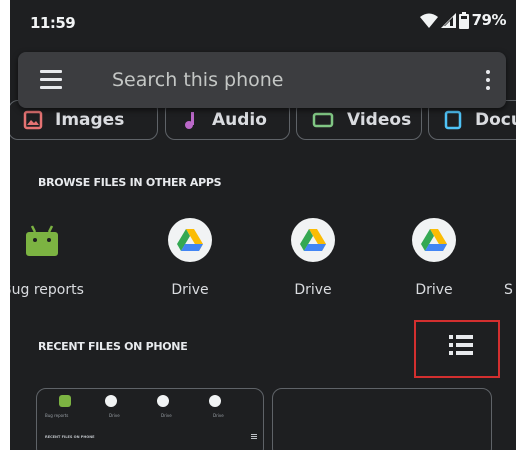  I want to click on chip-label: Documents, so click(495, 120).